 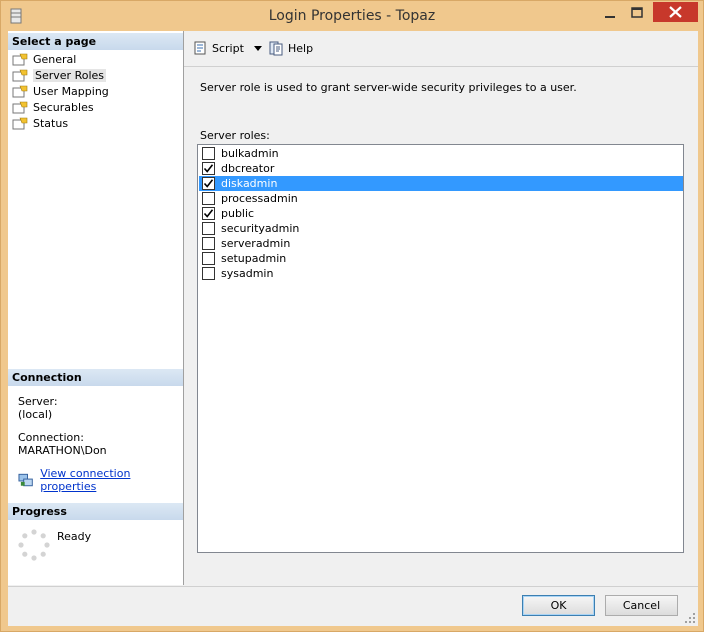 I want to click on role-row-diskadmin: diskadmin, so click(x=441, y=183).